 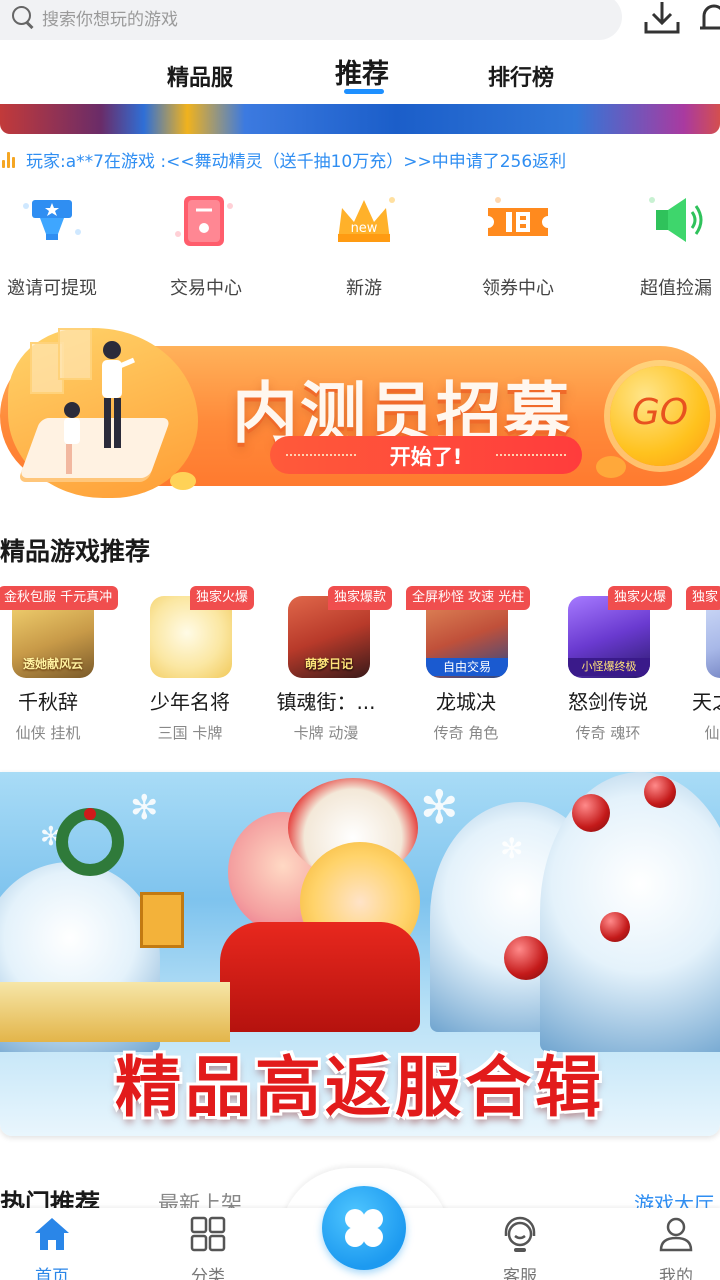 What do you see at coordinates (706, 702) in the screenshot?
I see `game-name: 天之` at bounding box center [706, 702].